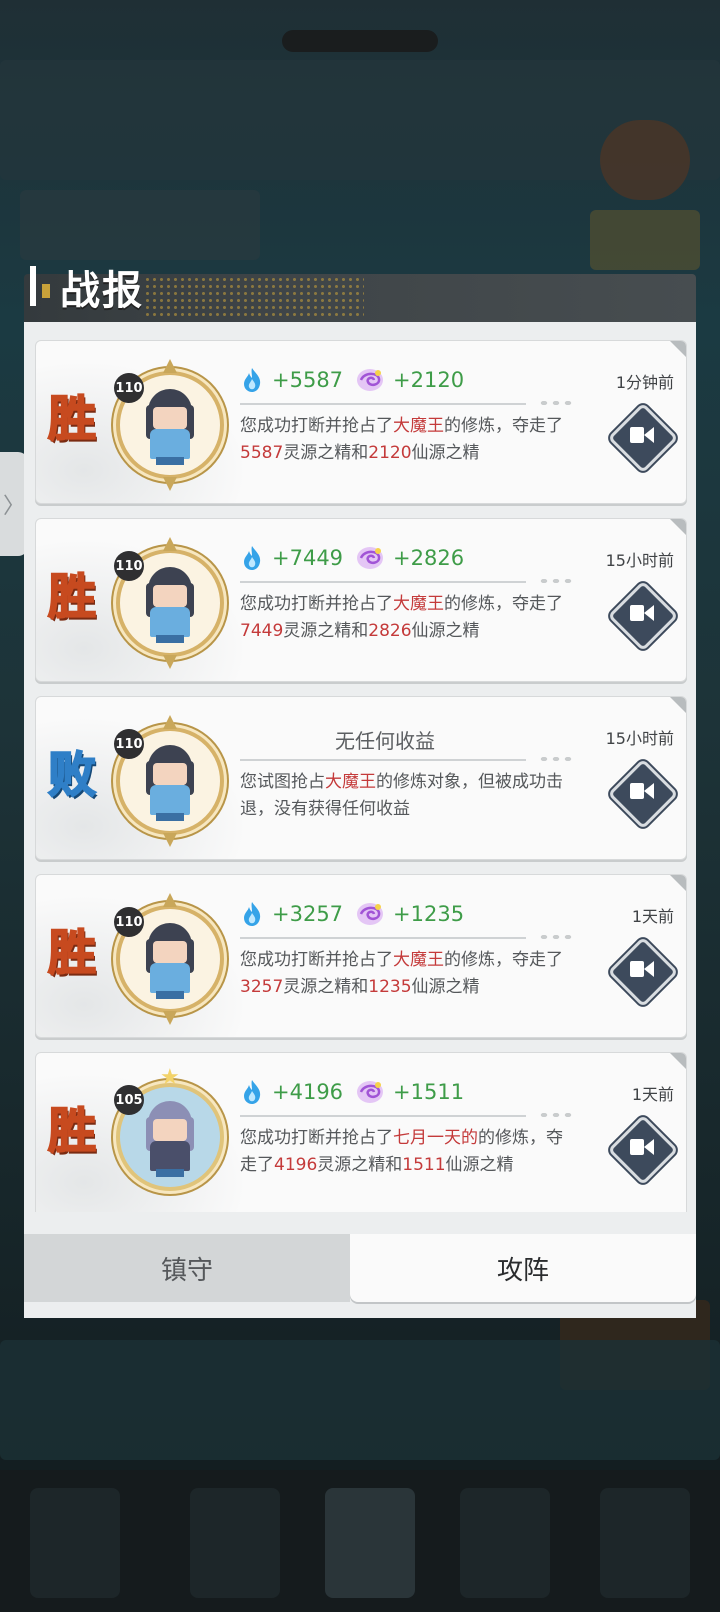 Image resolution: width=720 pixels, height=1612 pixels. Describe the element at coordinates (429, 380) in the screenshot. I see `immortal-essence-gain: +2120` at that location.